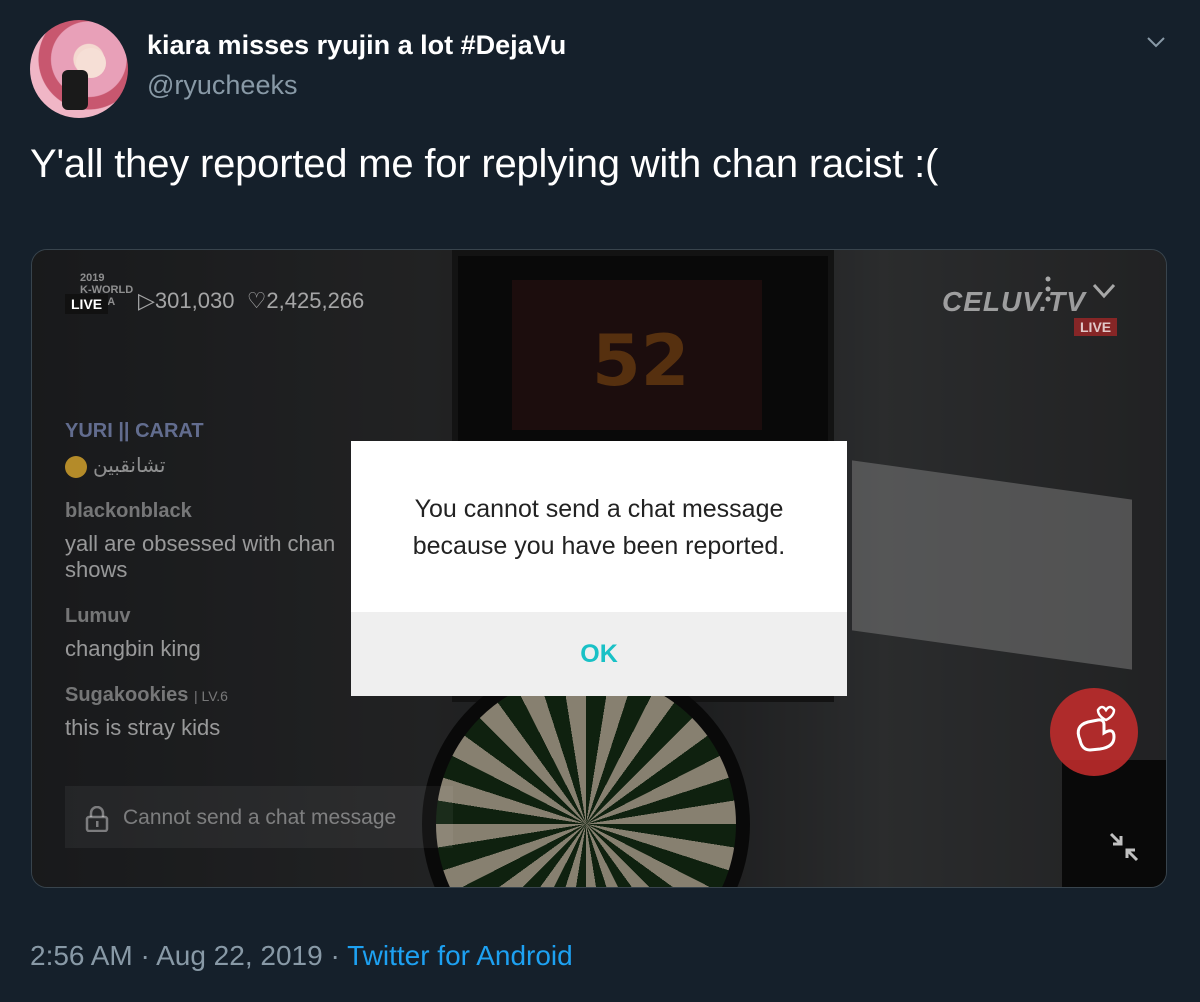 This screenshot has height=1002, width=1200. I want to click on more-options-icon, so click(1048, 289).